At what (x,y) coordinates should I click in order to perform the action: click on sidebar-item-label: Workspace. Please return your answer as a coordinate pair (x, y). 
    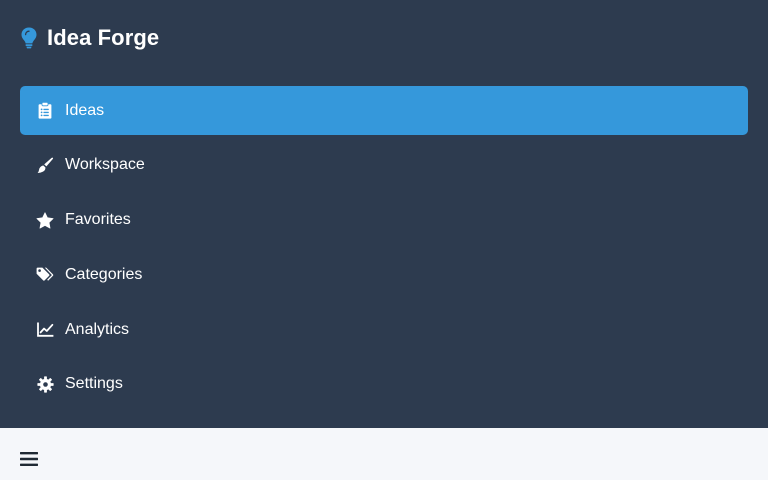
    Looking at the image, I should click on (105, 165).